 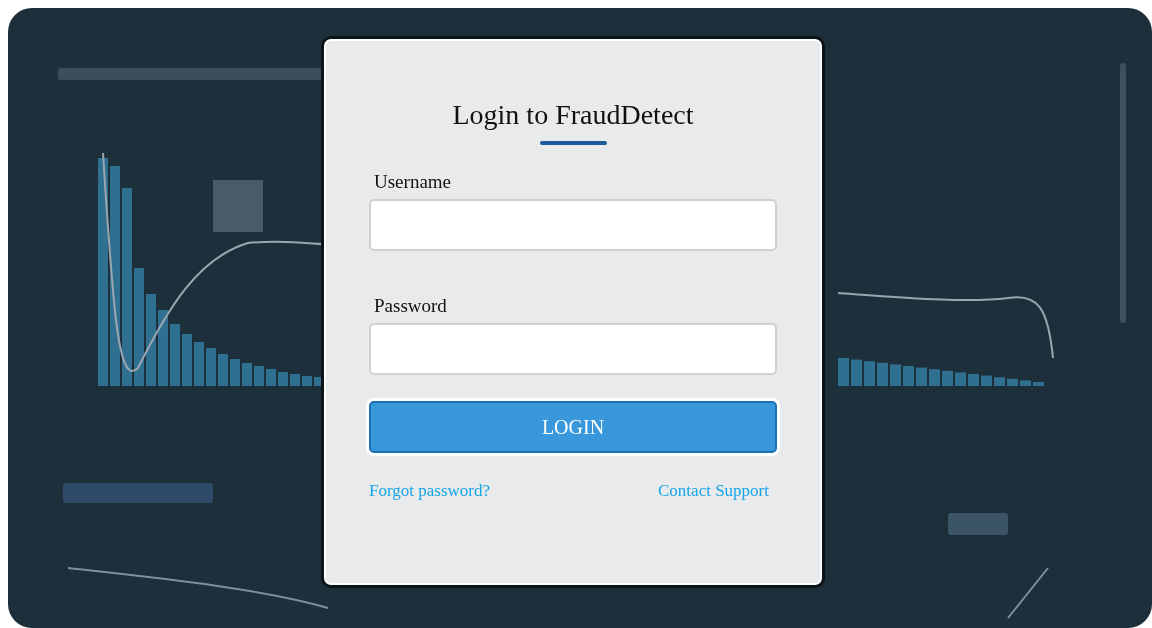 What do you see at coordinates (573, 225) in the screenshot?
I see `username-field` at bounding box center [573, 225].